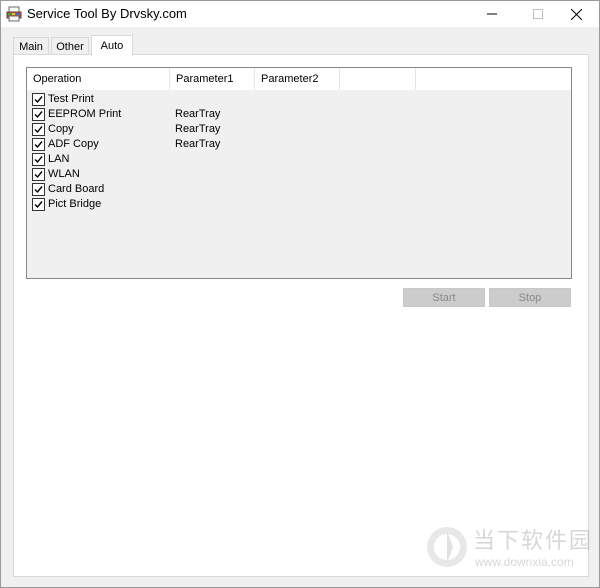 The image size is (600, 588). I want to click on start-button: Start, so click(444, 297).